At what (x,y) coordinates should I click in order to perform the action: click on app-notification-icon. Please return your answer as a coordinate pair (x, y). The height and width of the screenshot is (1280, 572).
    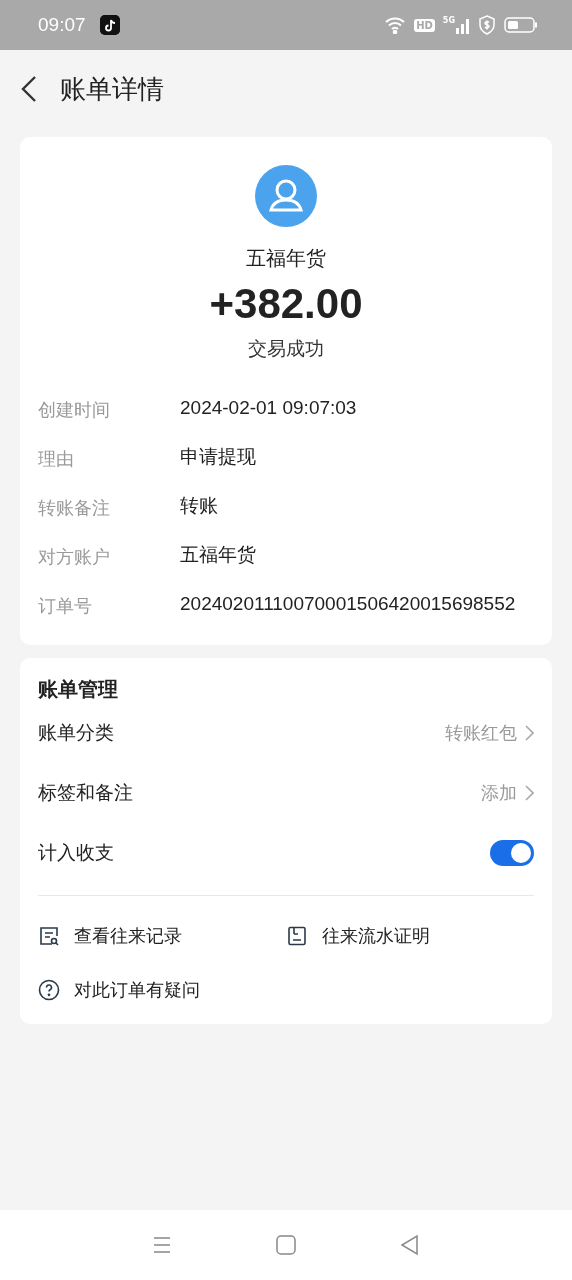
    Looking at the image, I should click on (109, 25).